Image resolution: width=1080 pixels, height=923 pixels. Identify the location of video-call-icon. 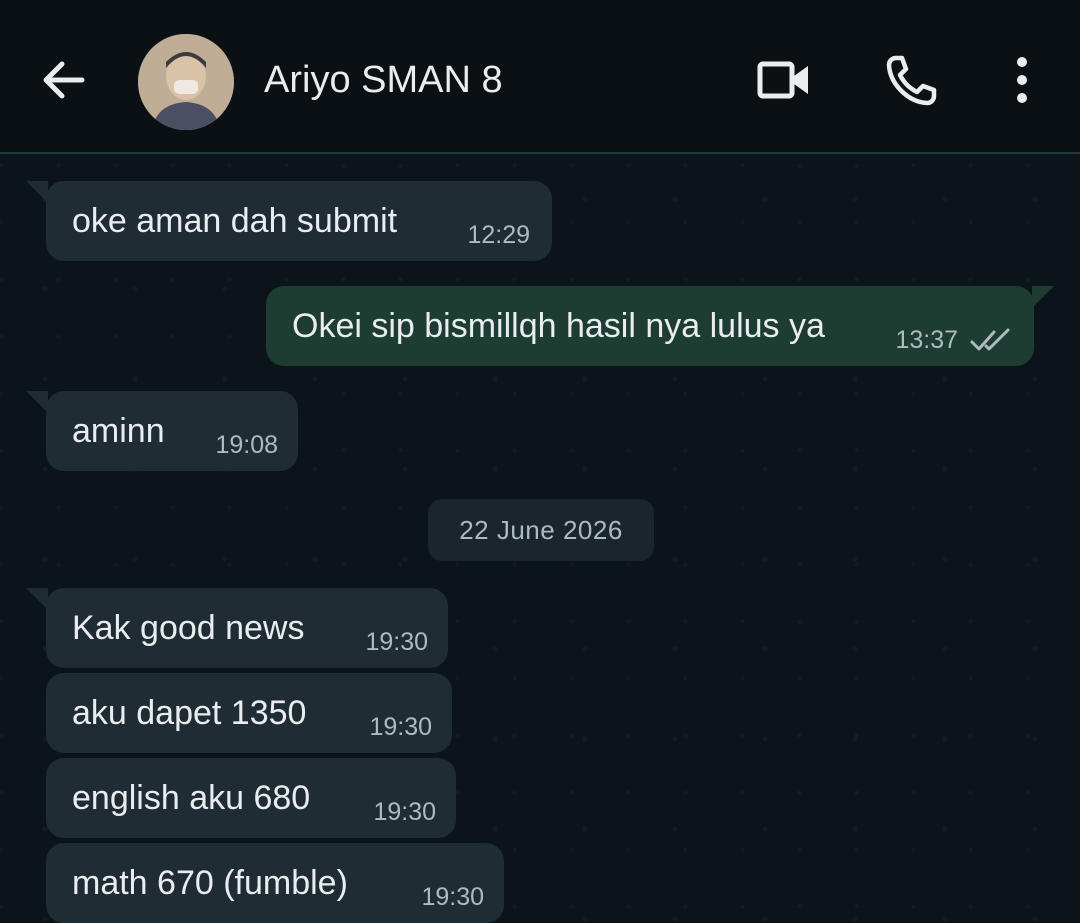
(782, 80).